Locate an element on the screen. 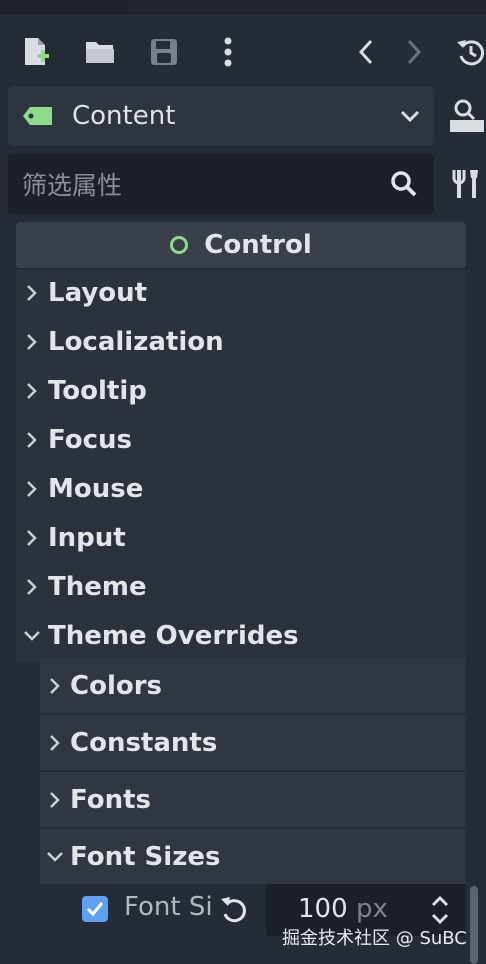  group-label: Font Sizes is located at coordinates (145, 856).